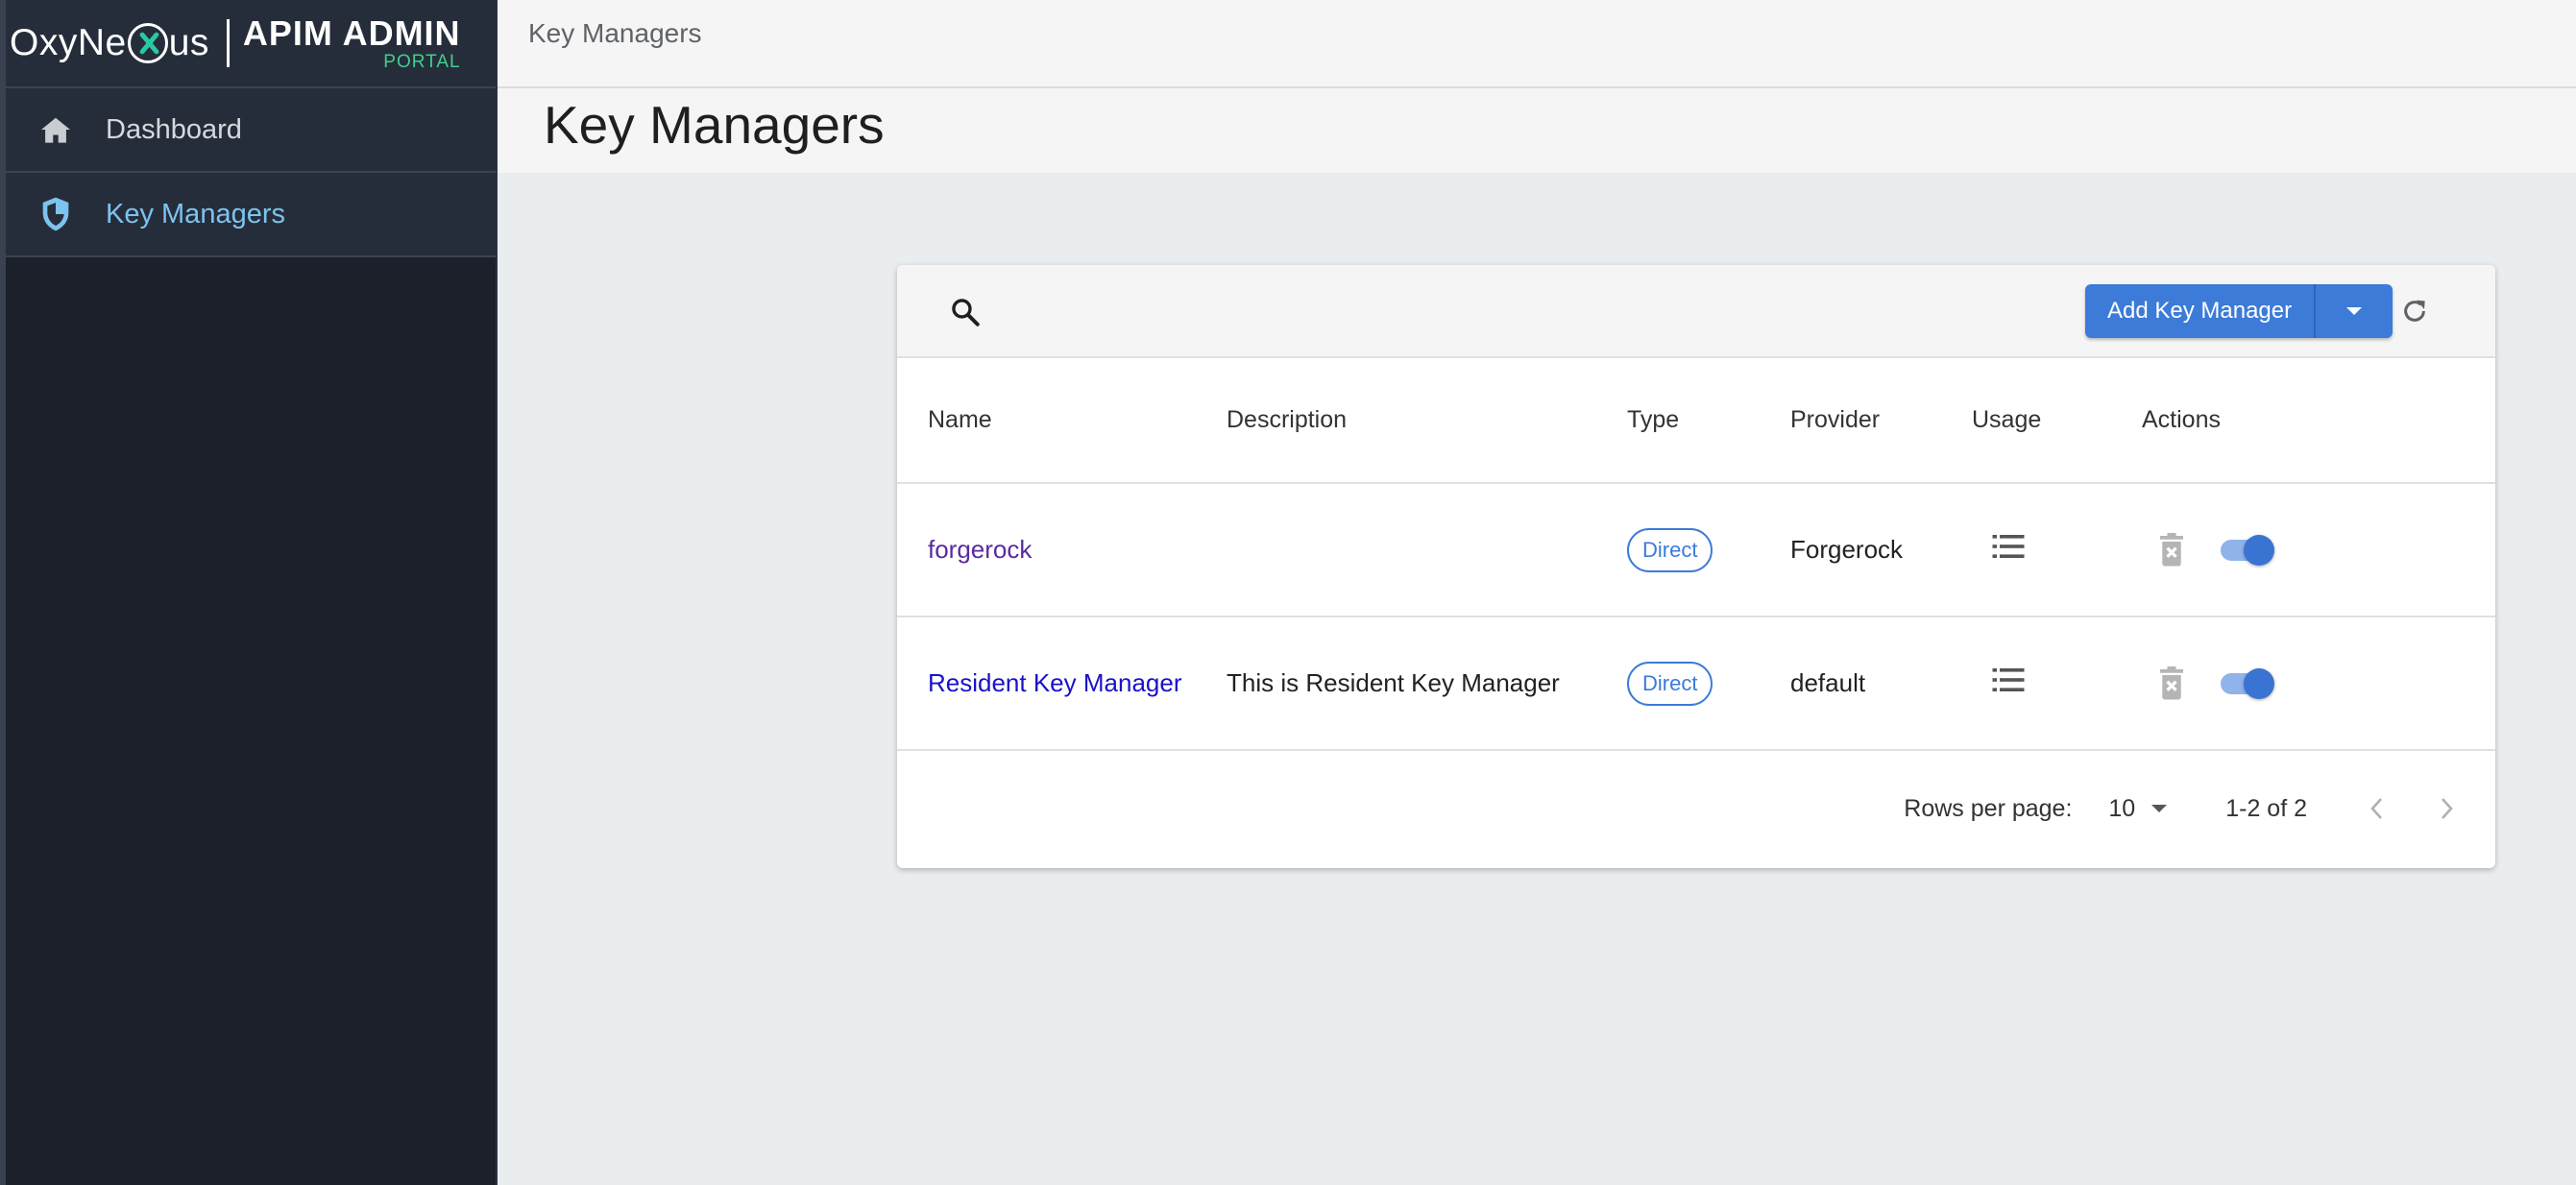  What do you see at coordinates (228, 43) in the screenshot?
I see `brand-divider` at bounding box center [228, 43].